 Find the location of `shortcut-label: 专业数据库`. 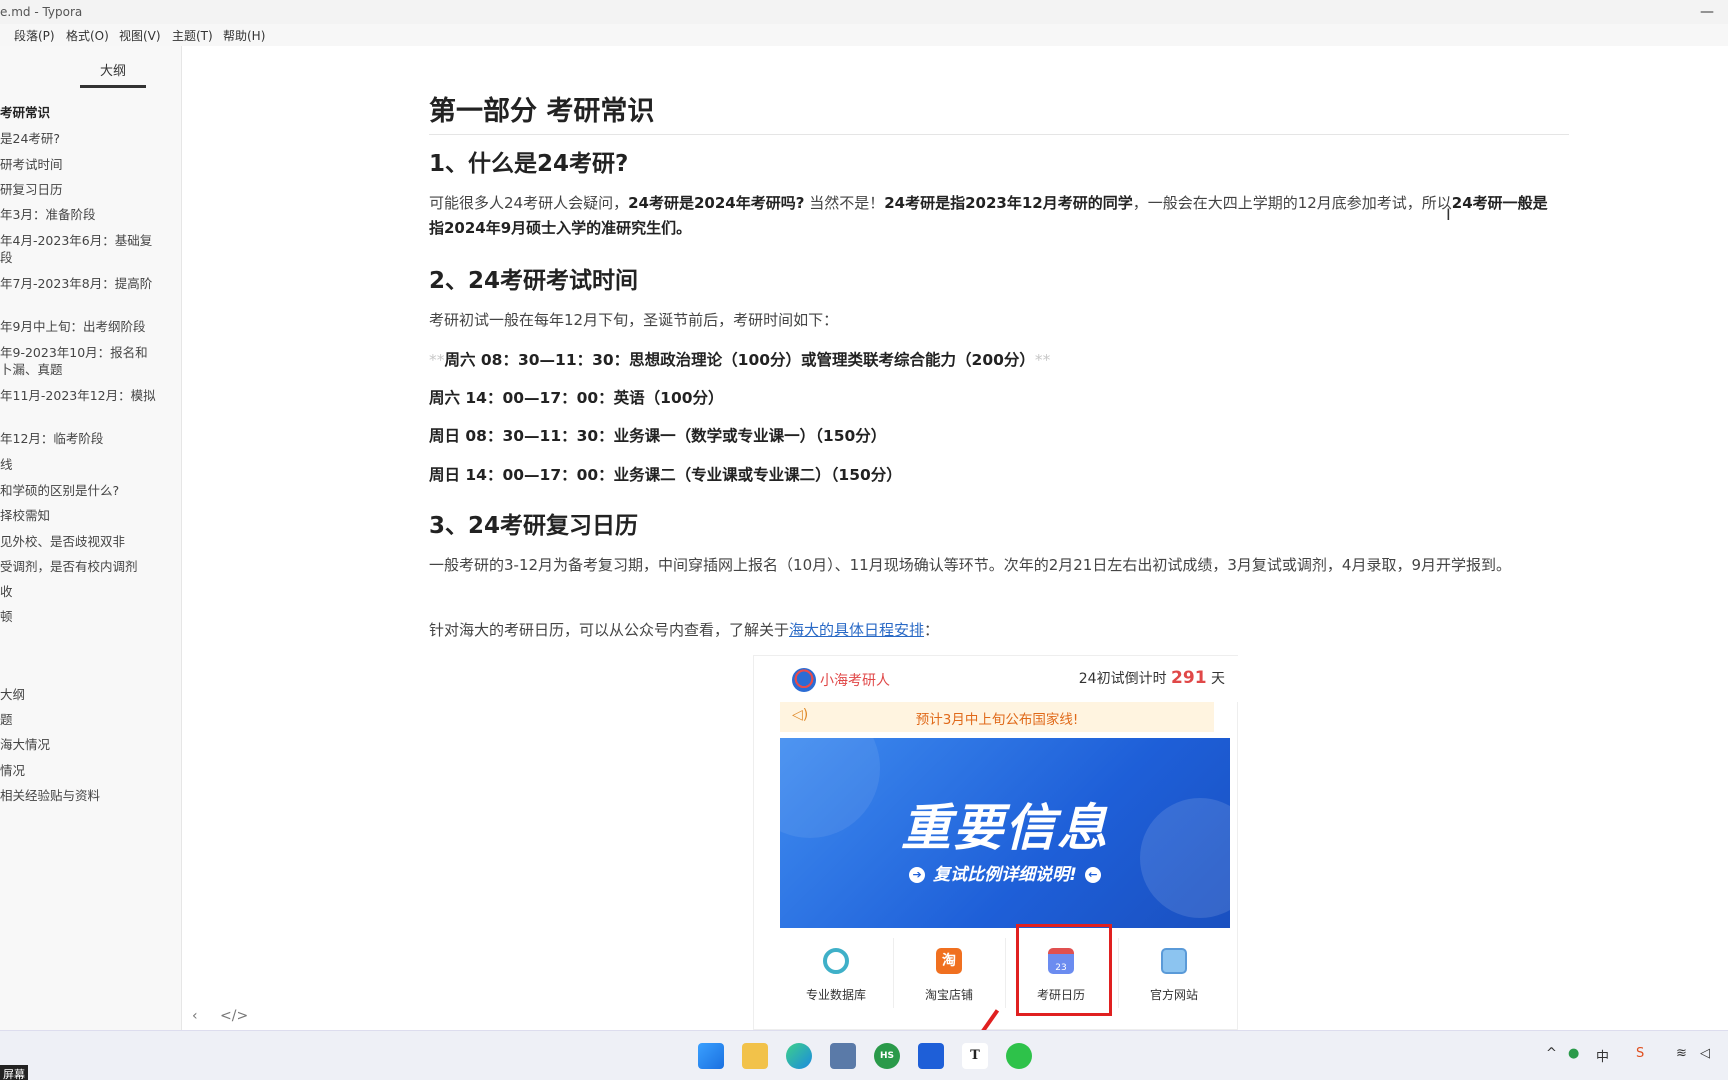

shortcut-label: 专业数据库 is located at coordinates (835, 995).